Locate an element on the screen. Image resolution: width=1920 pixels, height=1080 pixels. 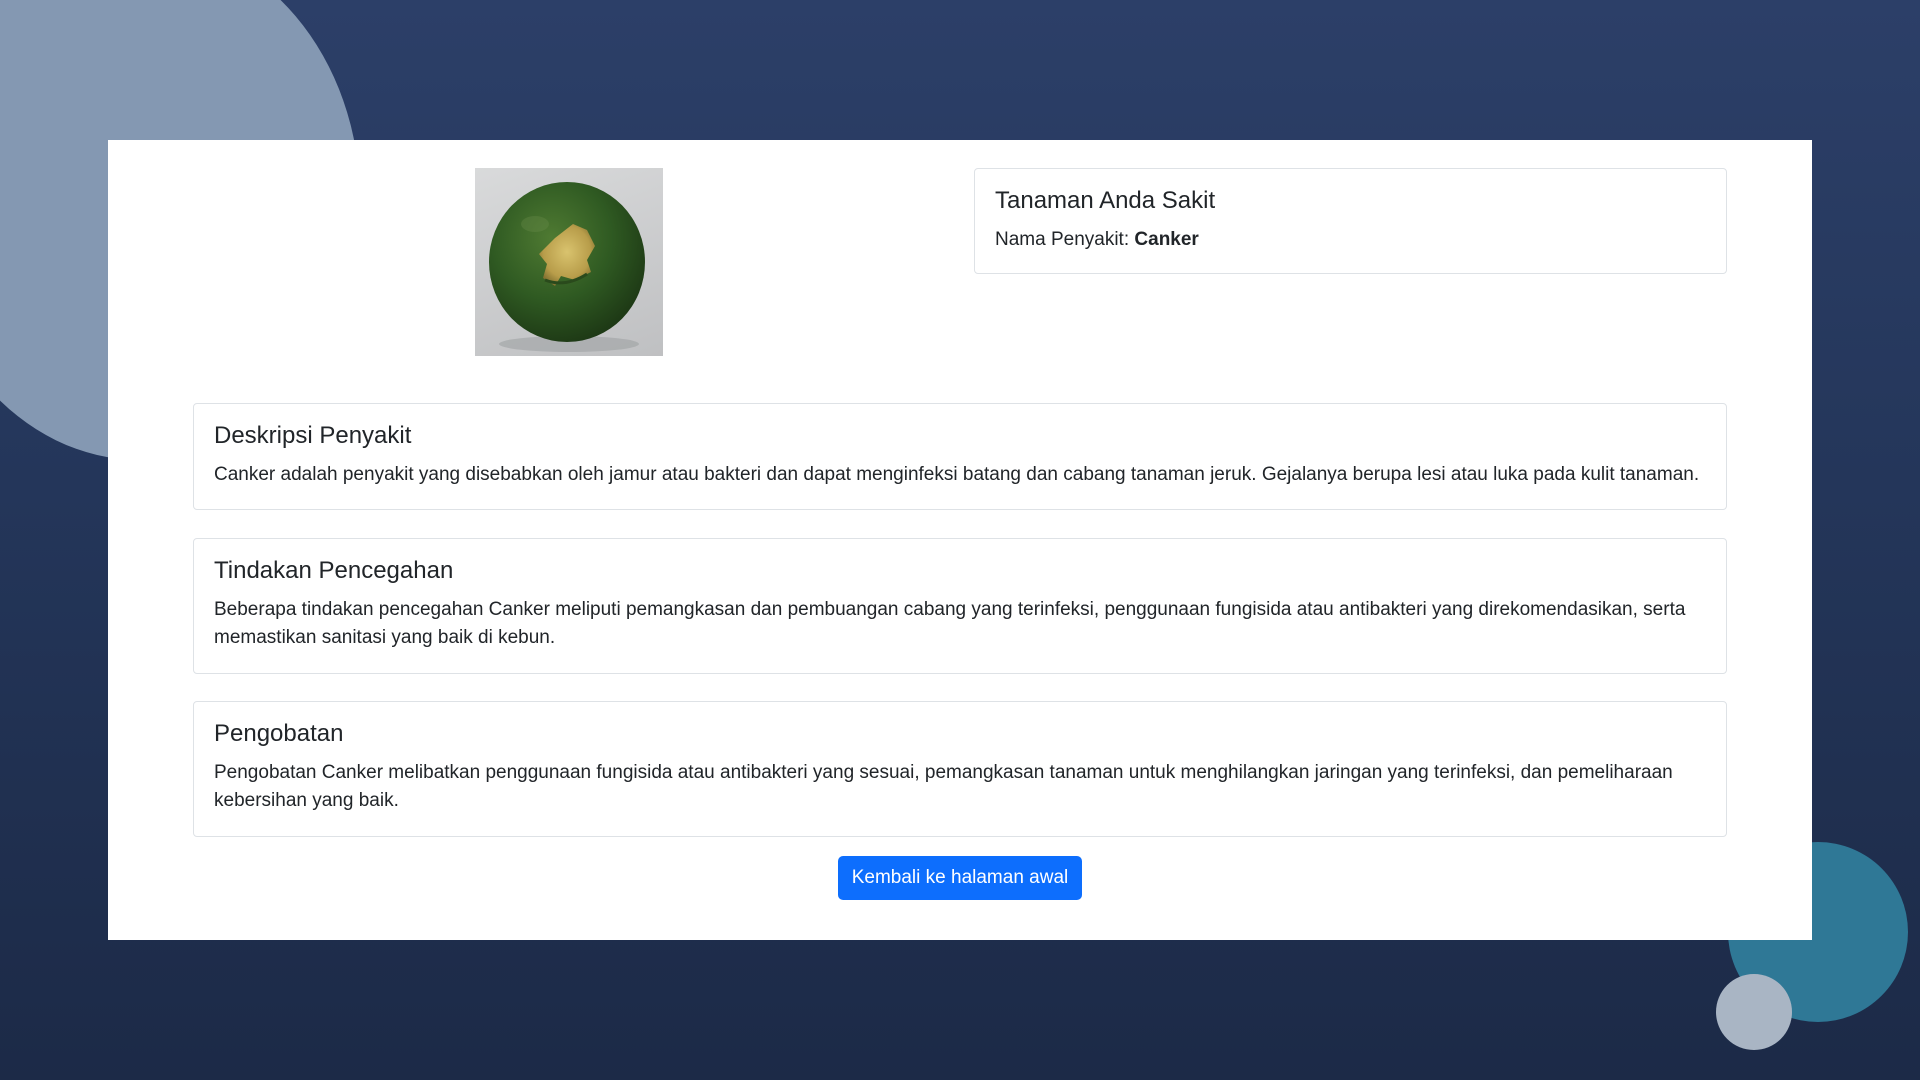
decorative-circle-bottom-right-small is located at coordinates (1754, 1012).